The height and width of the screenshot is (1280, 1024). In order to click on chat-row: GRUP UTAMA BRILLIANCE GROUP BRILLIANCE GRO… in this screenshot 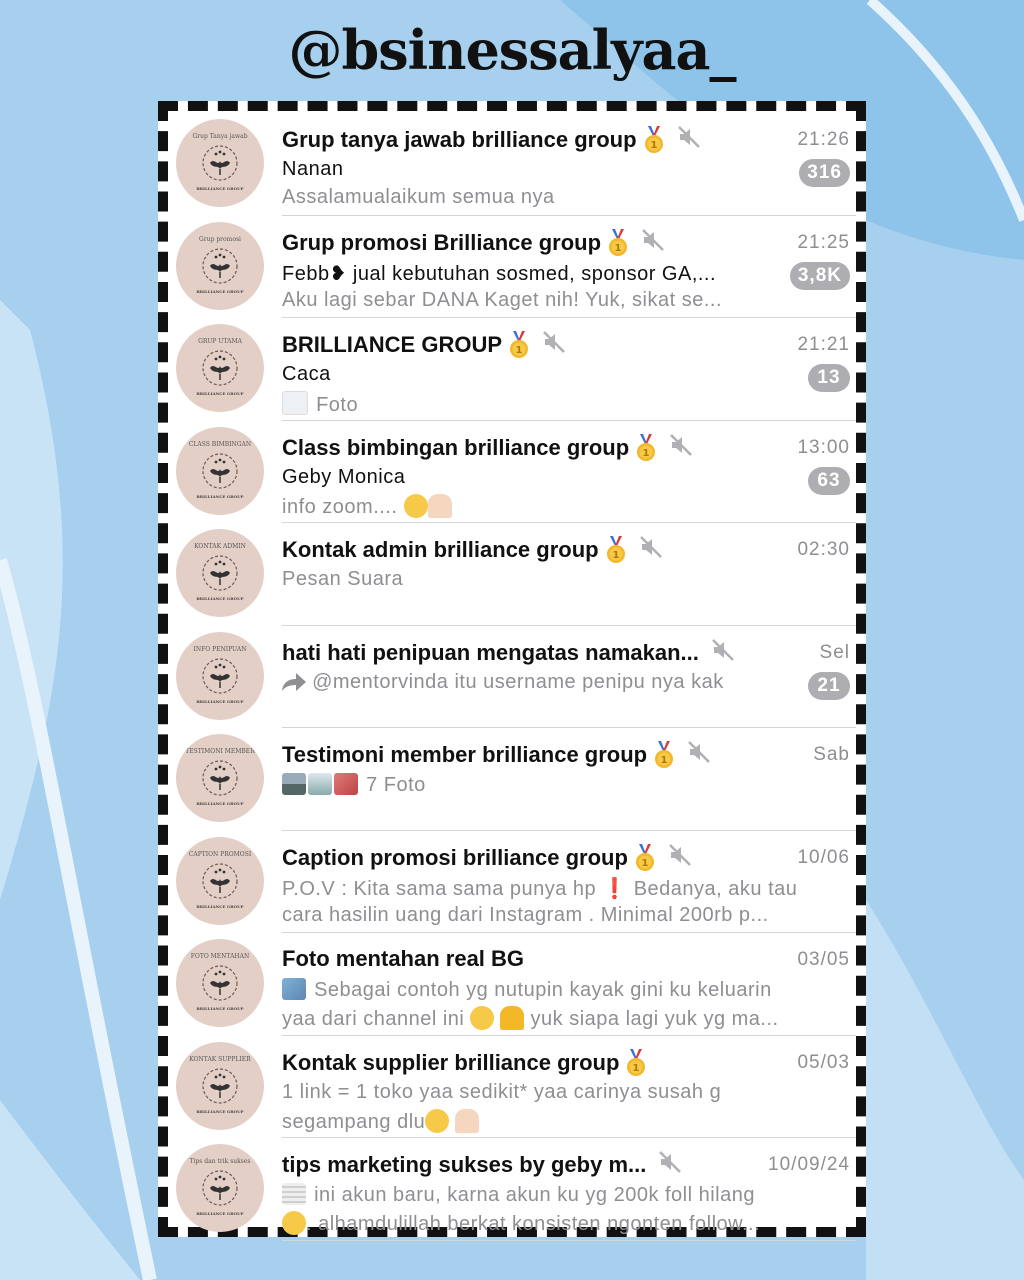, I will do `click(512, 369)`.